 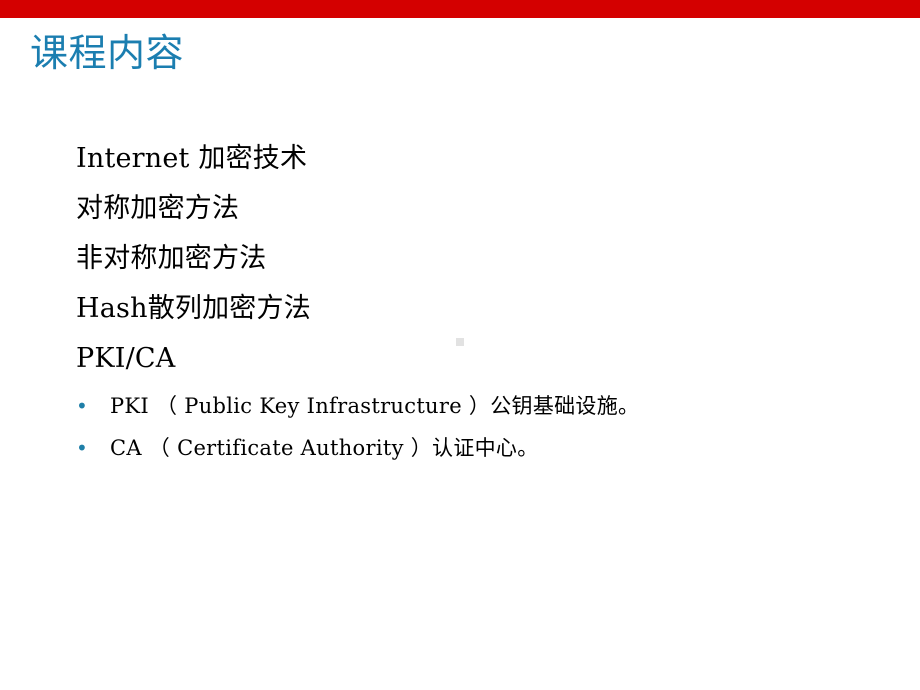 I want to click on list-item-label: PKI （ Public Key Infrastructure ）公钥基础设施。, so click(x=375, y=406).